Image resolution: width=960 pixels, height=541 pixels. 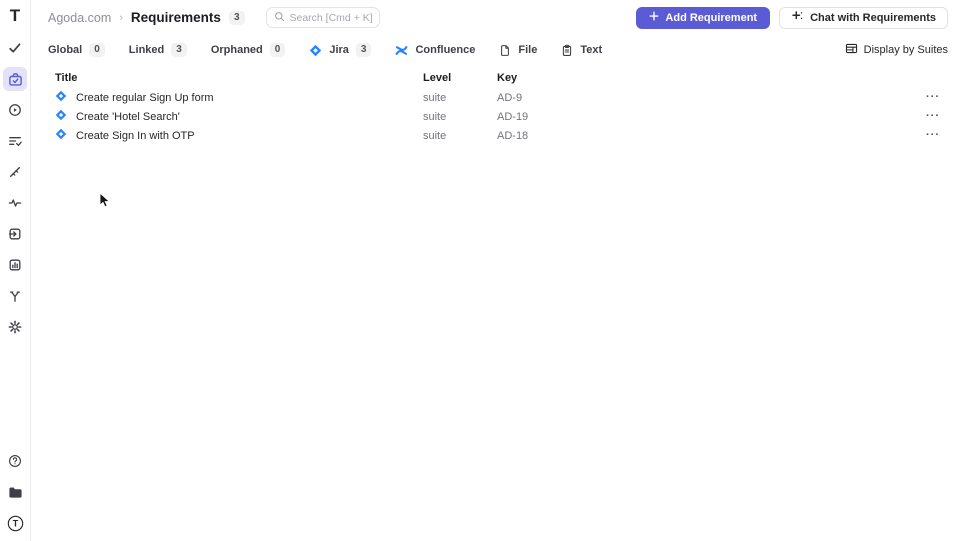 I want to click on display-by-suites-toggle: Display by Suites, so click(x=896, y=50).